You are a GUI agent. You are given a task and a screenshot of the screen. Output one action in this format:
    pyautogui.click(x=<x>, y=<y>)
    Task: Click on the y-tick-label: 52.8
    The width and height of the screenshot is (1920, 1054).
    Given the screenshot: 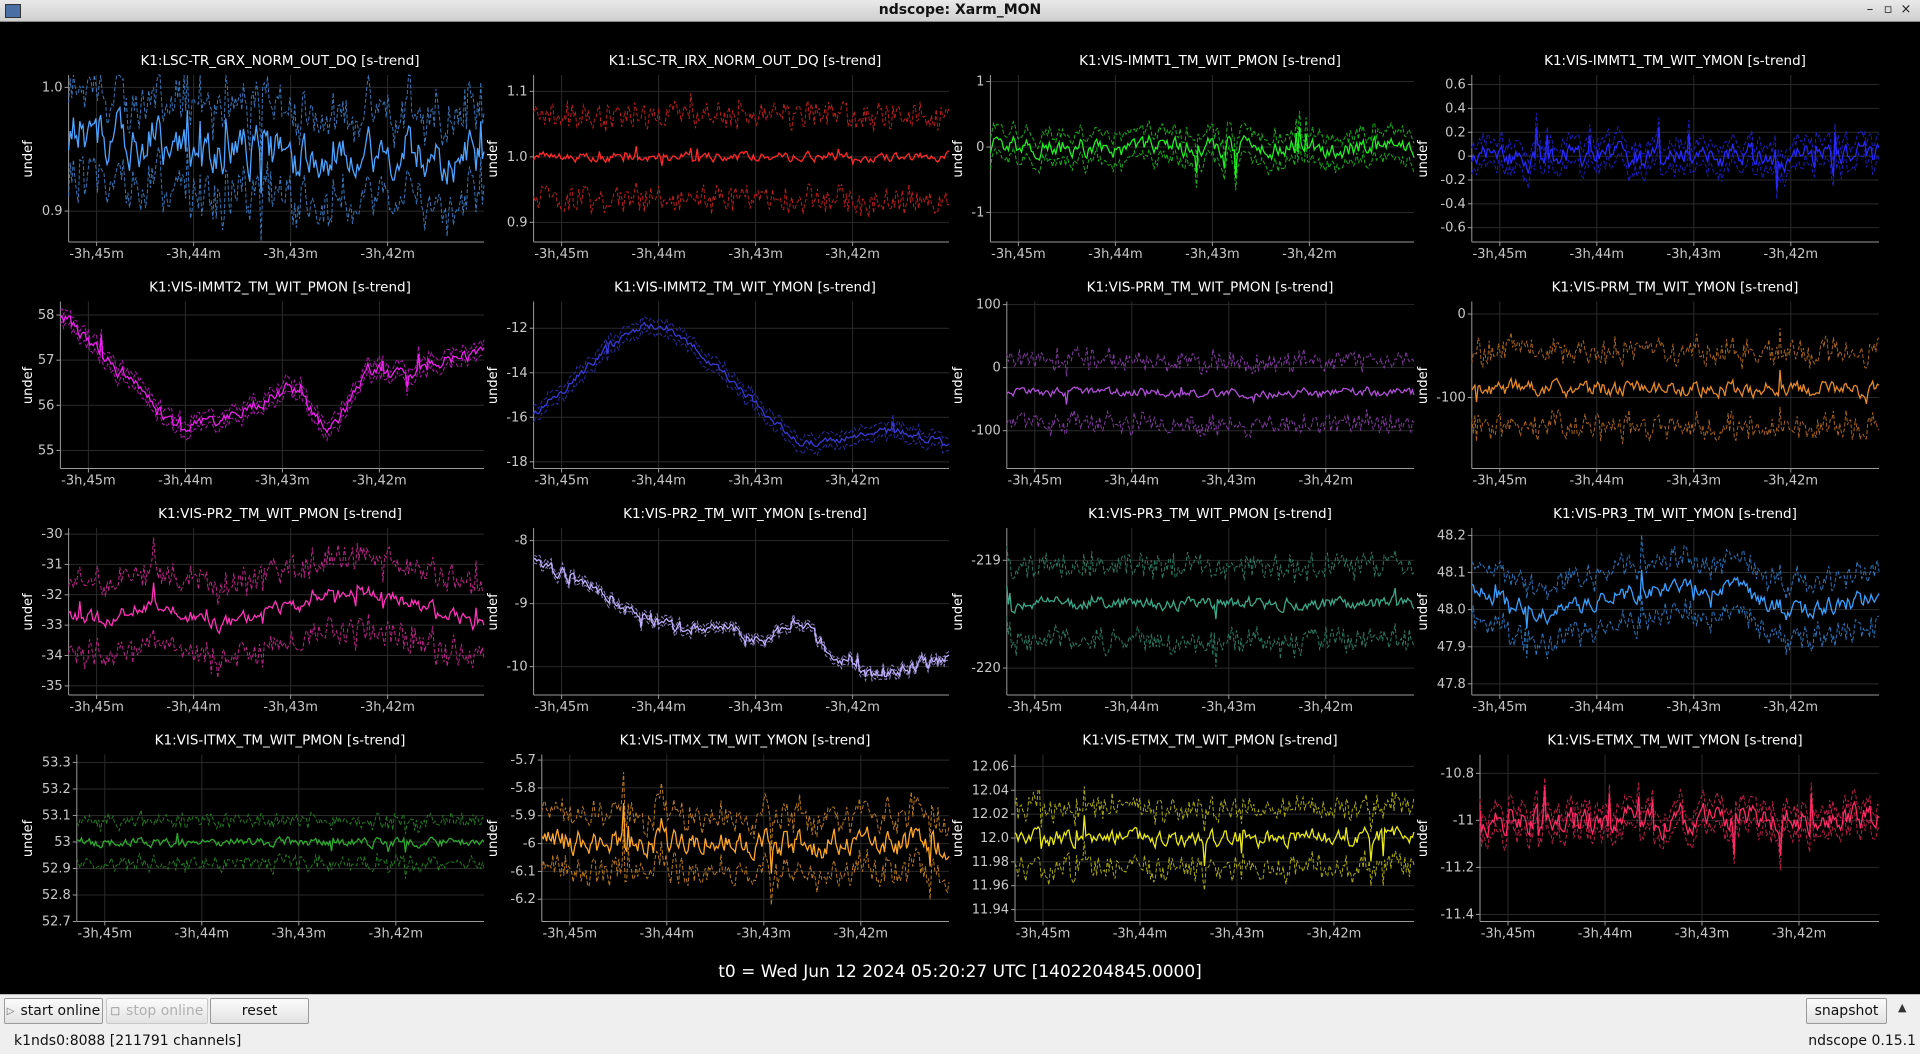 What is the action you would take?
    pyautogui.click(x=56, y=895)
    